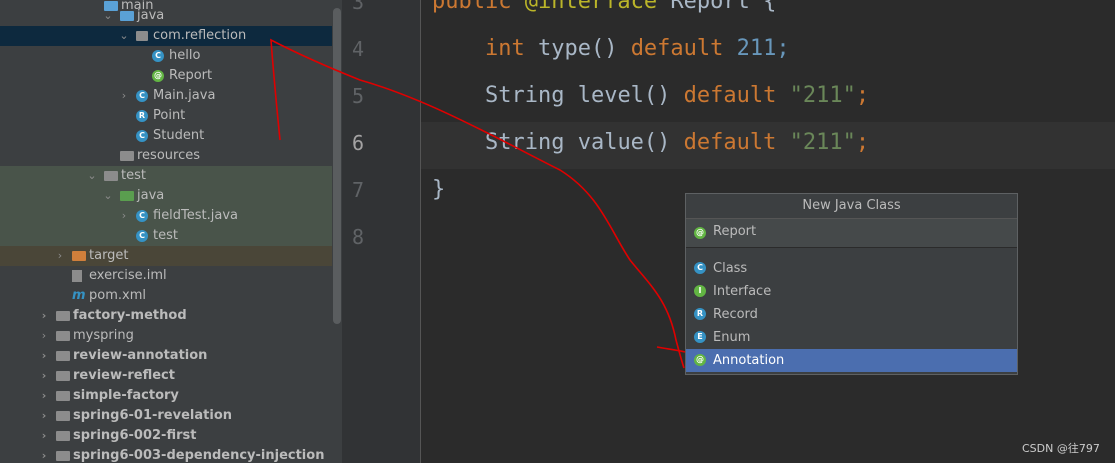  I want to click on line-number: 8, so click(357, 237).